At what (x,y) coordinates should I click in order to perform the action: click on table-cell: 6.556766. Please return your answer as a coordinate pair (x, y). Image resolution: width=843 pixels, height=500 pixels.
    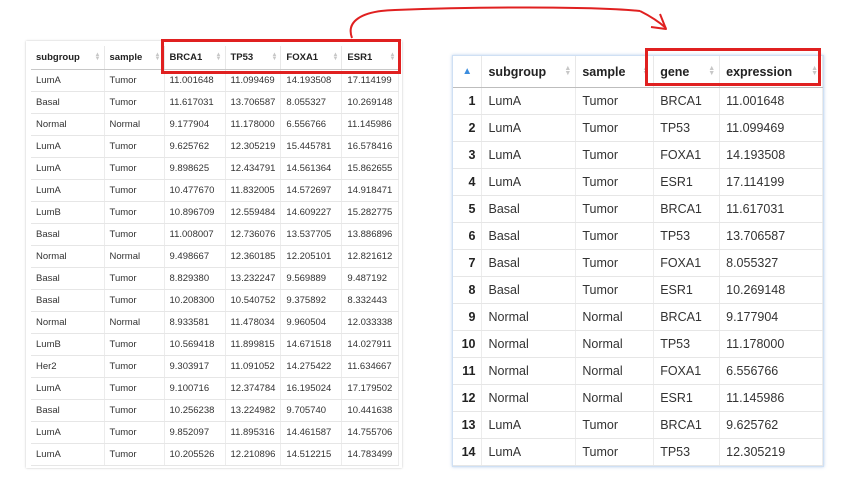
    Looking at the image, I should click on (771, 371).